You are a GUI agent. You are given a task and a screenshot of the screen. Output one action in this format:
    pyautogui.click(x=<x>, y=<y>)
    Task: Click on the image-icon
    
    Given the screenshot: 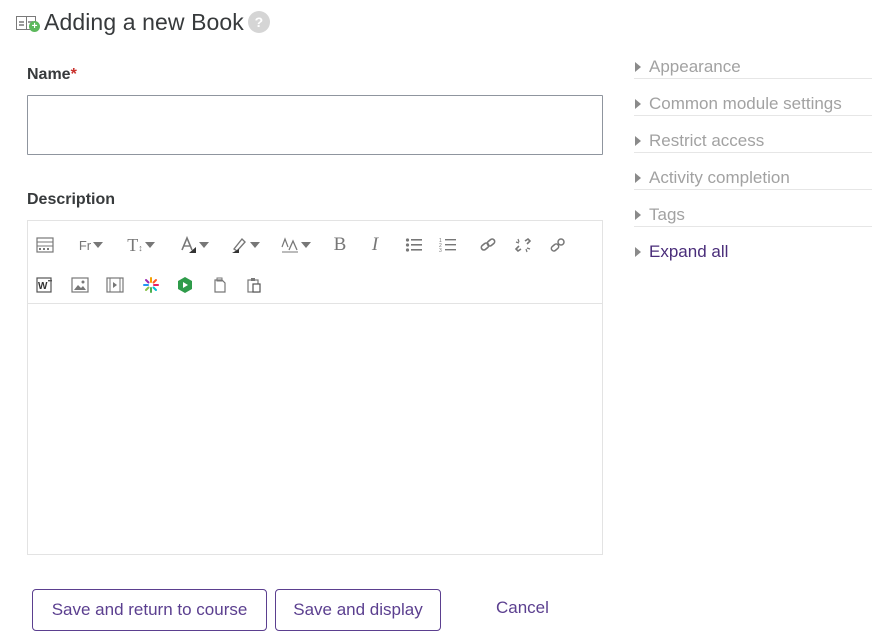 What is the action you would take?
    pyautogui.click(x=80, y=285)
    